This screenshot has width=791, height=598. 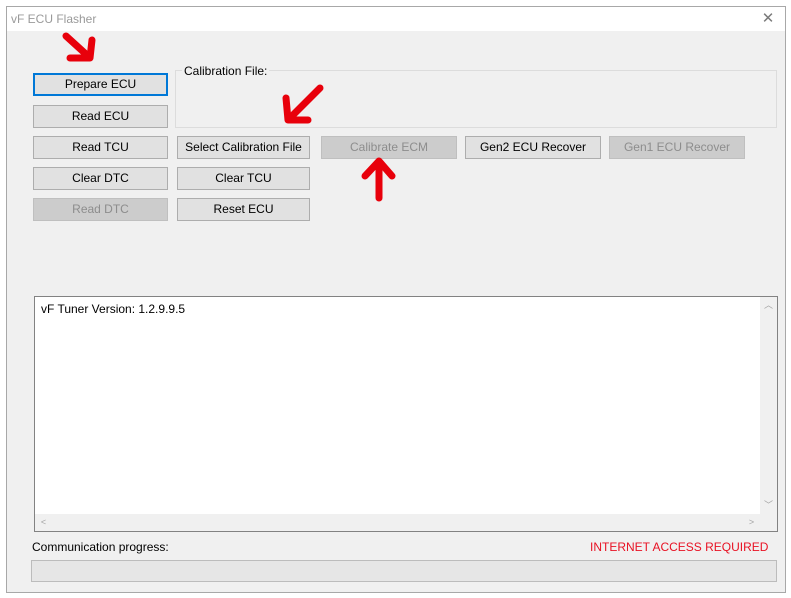 I want to click on calibration-file-label: Calibration File:, so click(x=226, y=71).